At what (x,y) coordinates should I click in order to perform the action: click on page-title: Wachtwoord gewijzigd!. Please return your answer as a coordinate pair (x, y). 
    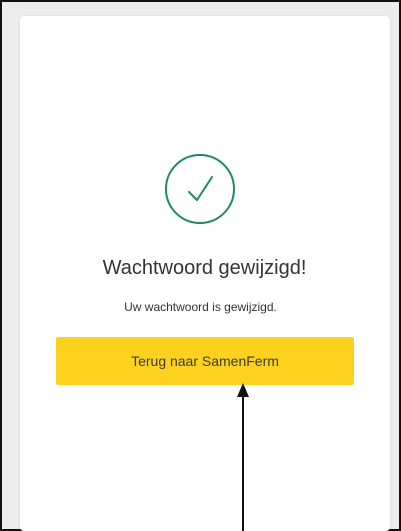
    Looking at the image, I should click on (204, 268).